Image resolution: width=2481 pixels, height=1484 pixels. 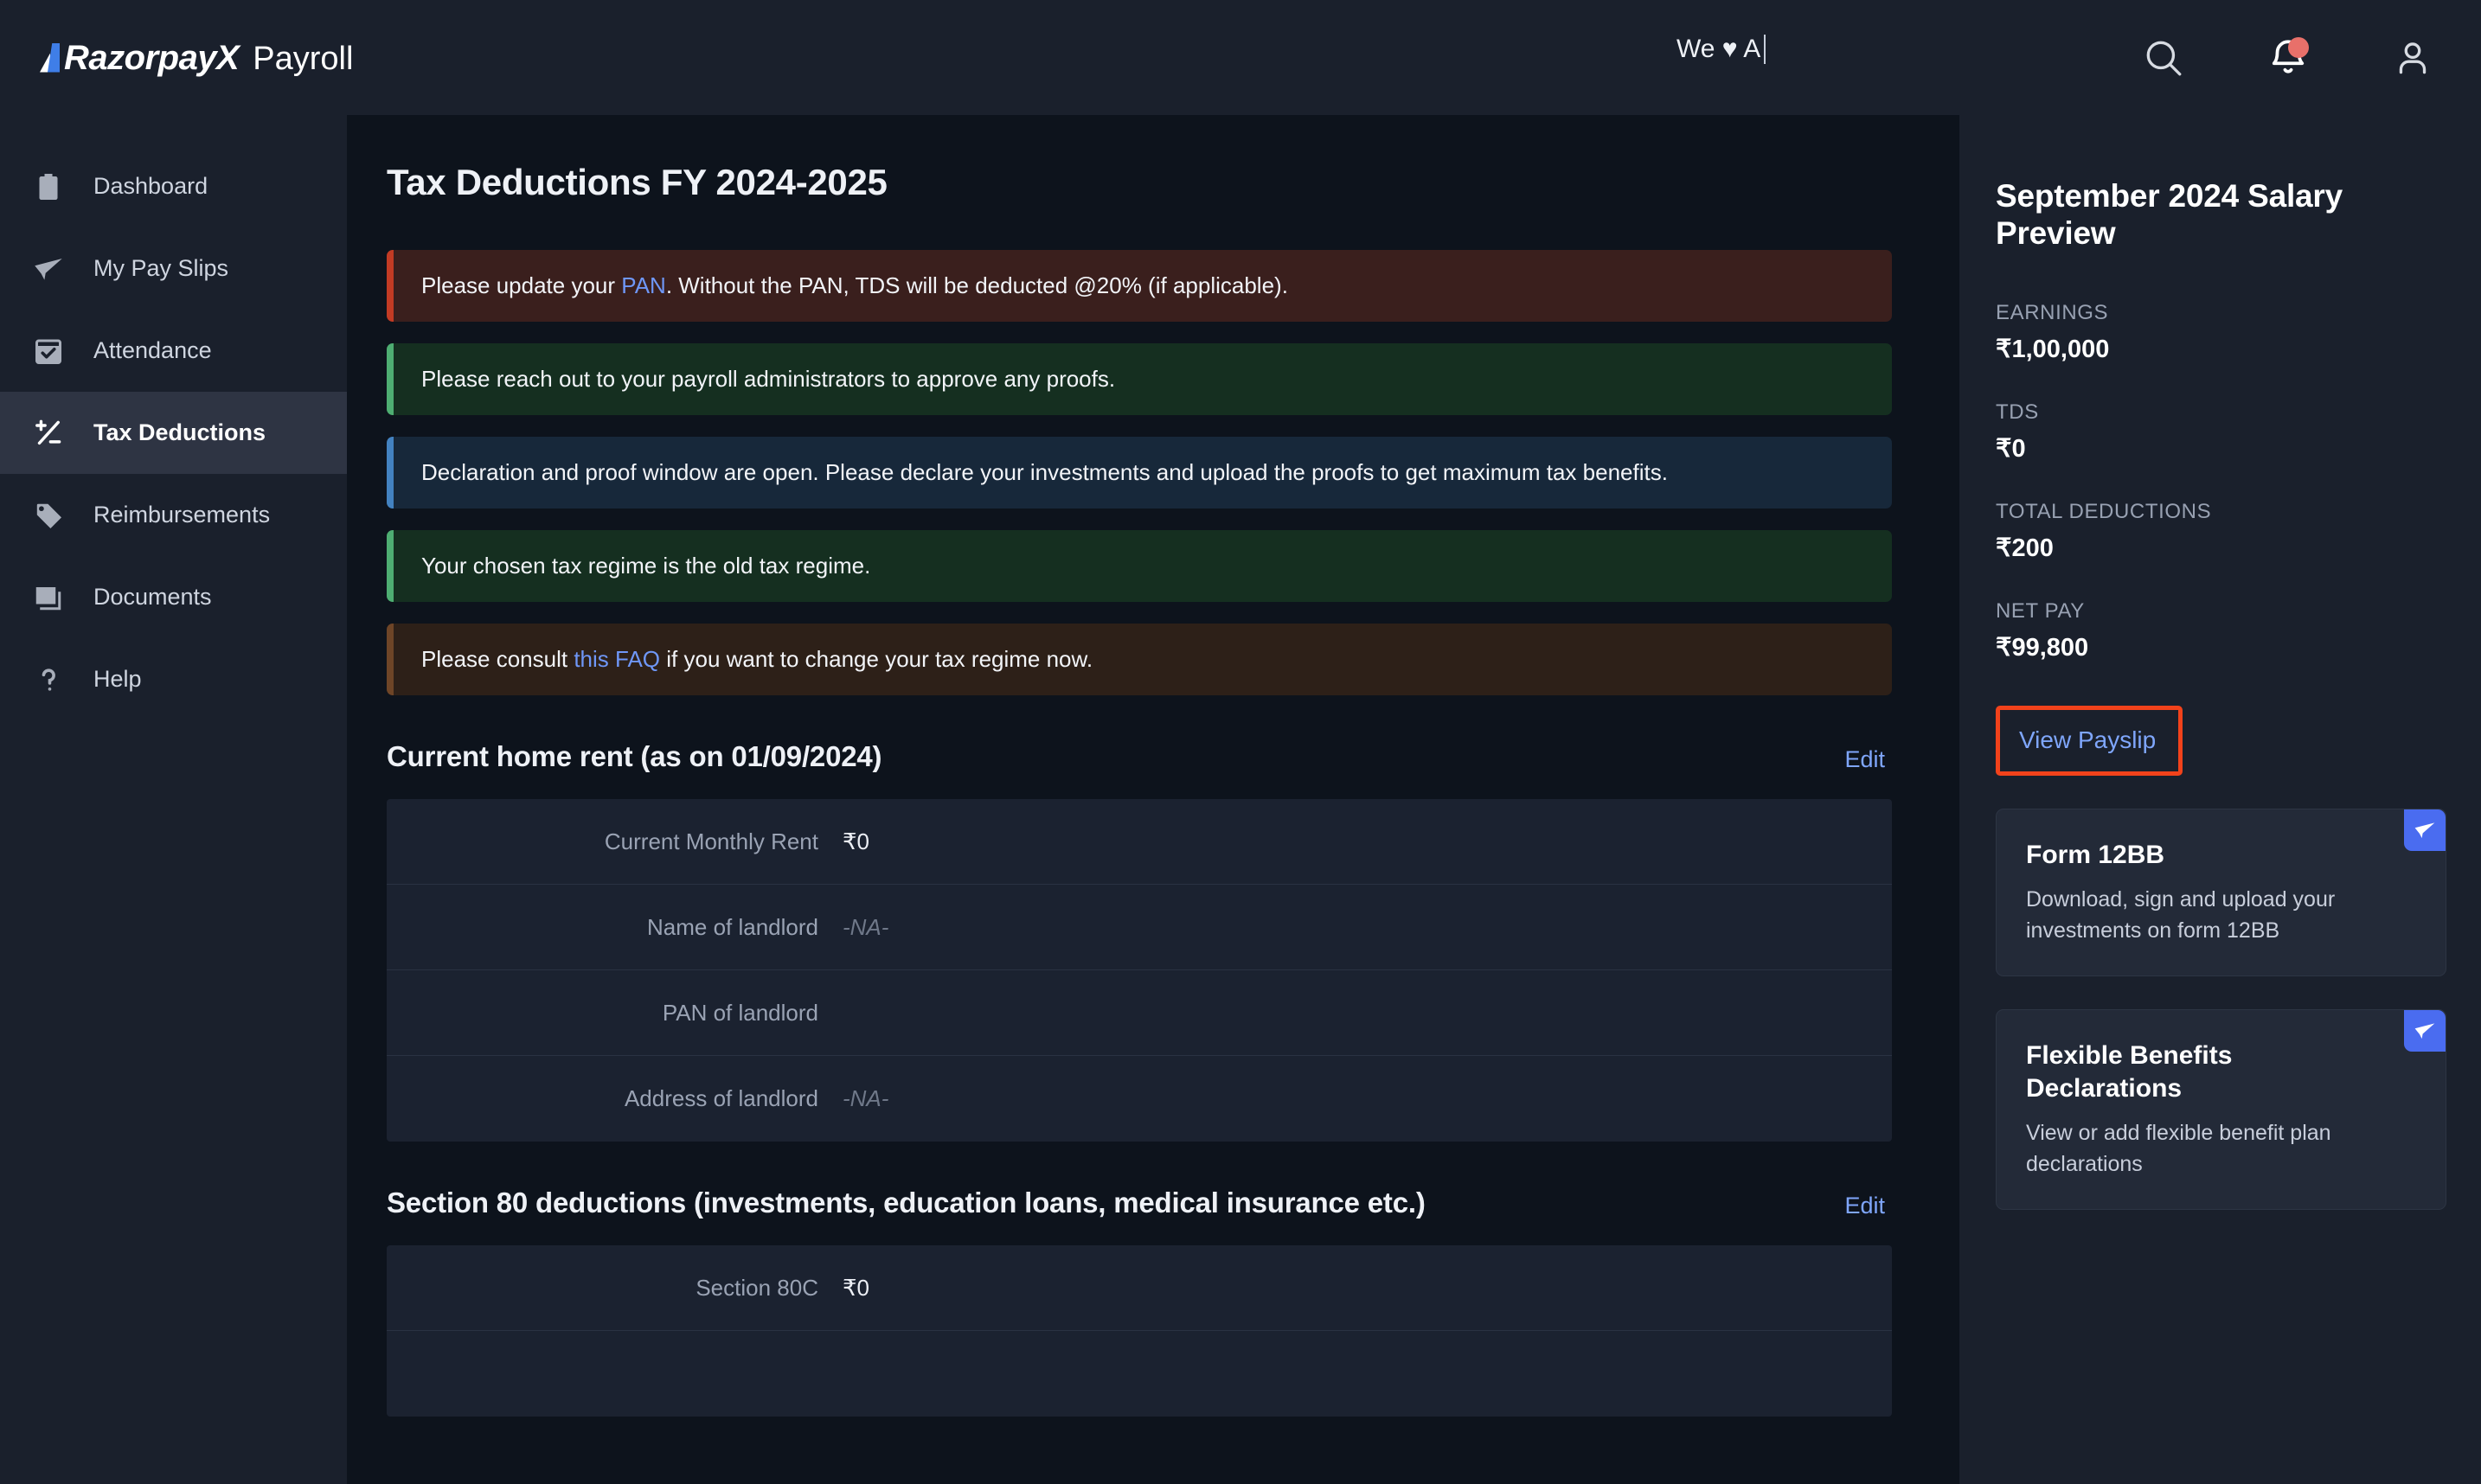 What do you see at coordinates (643, 285) in the screenshot?
I see `pan-link: PAN` at bounding box center [643, 285].